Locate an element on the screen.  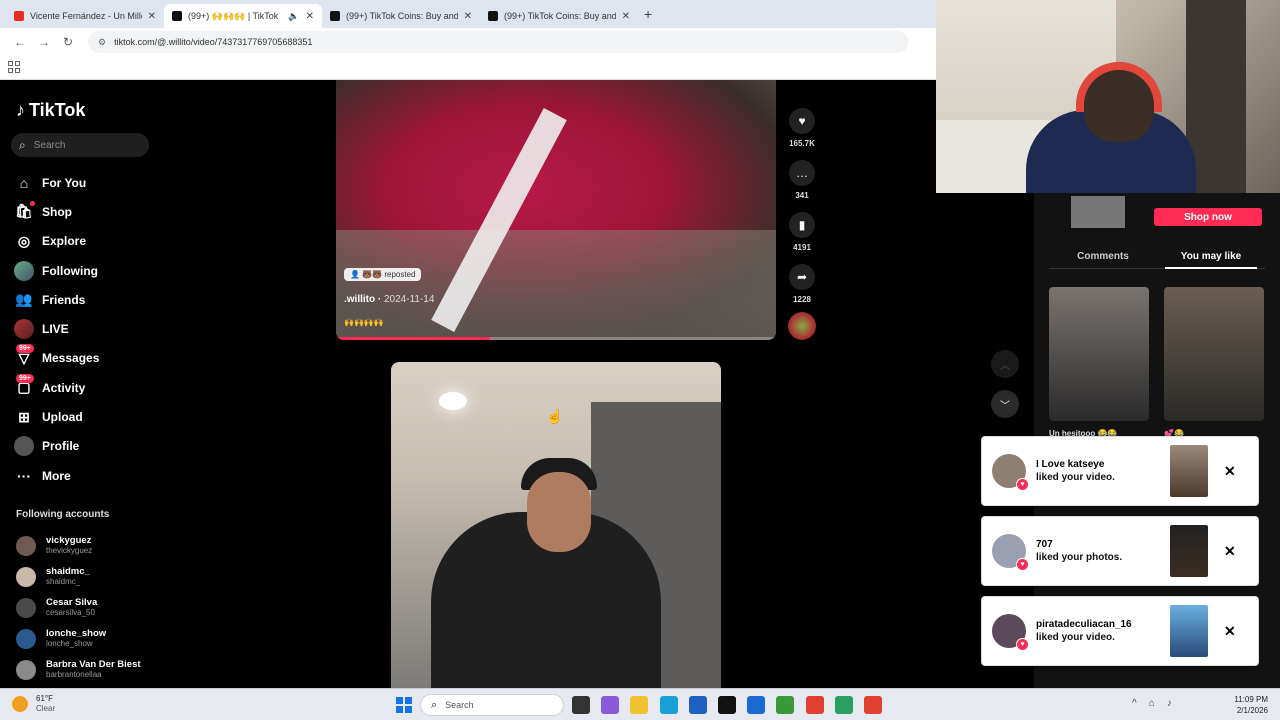
account-name: Barbra Van Der Biest is located at coordinates (93, 664).